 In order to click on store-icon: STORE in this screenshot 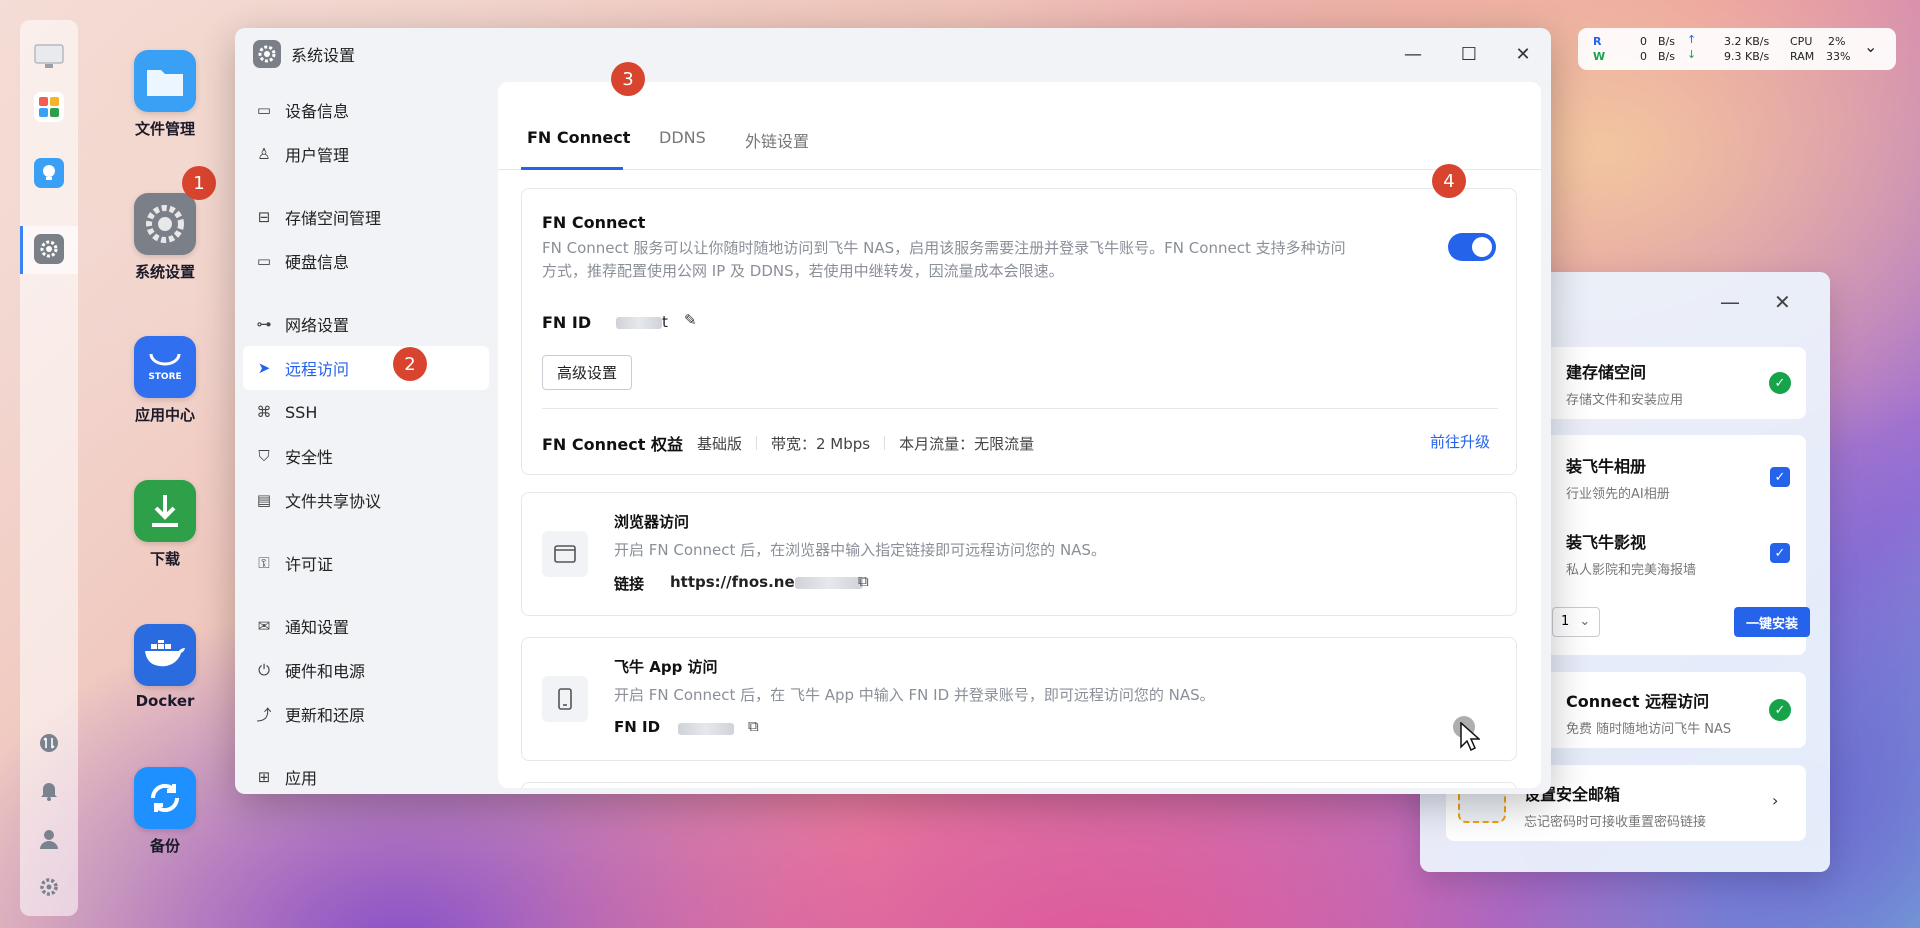, I will do `click(165, 367)`.